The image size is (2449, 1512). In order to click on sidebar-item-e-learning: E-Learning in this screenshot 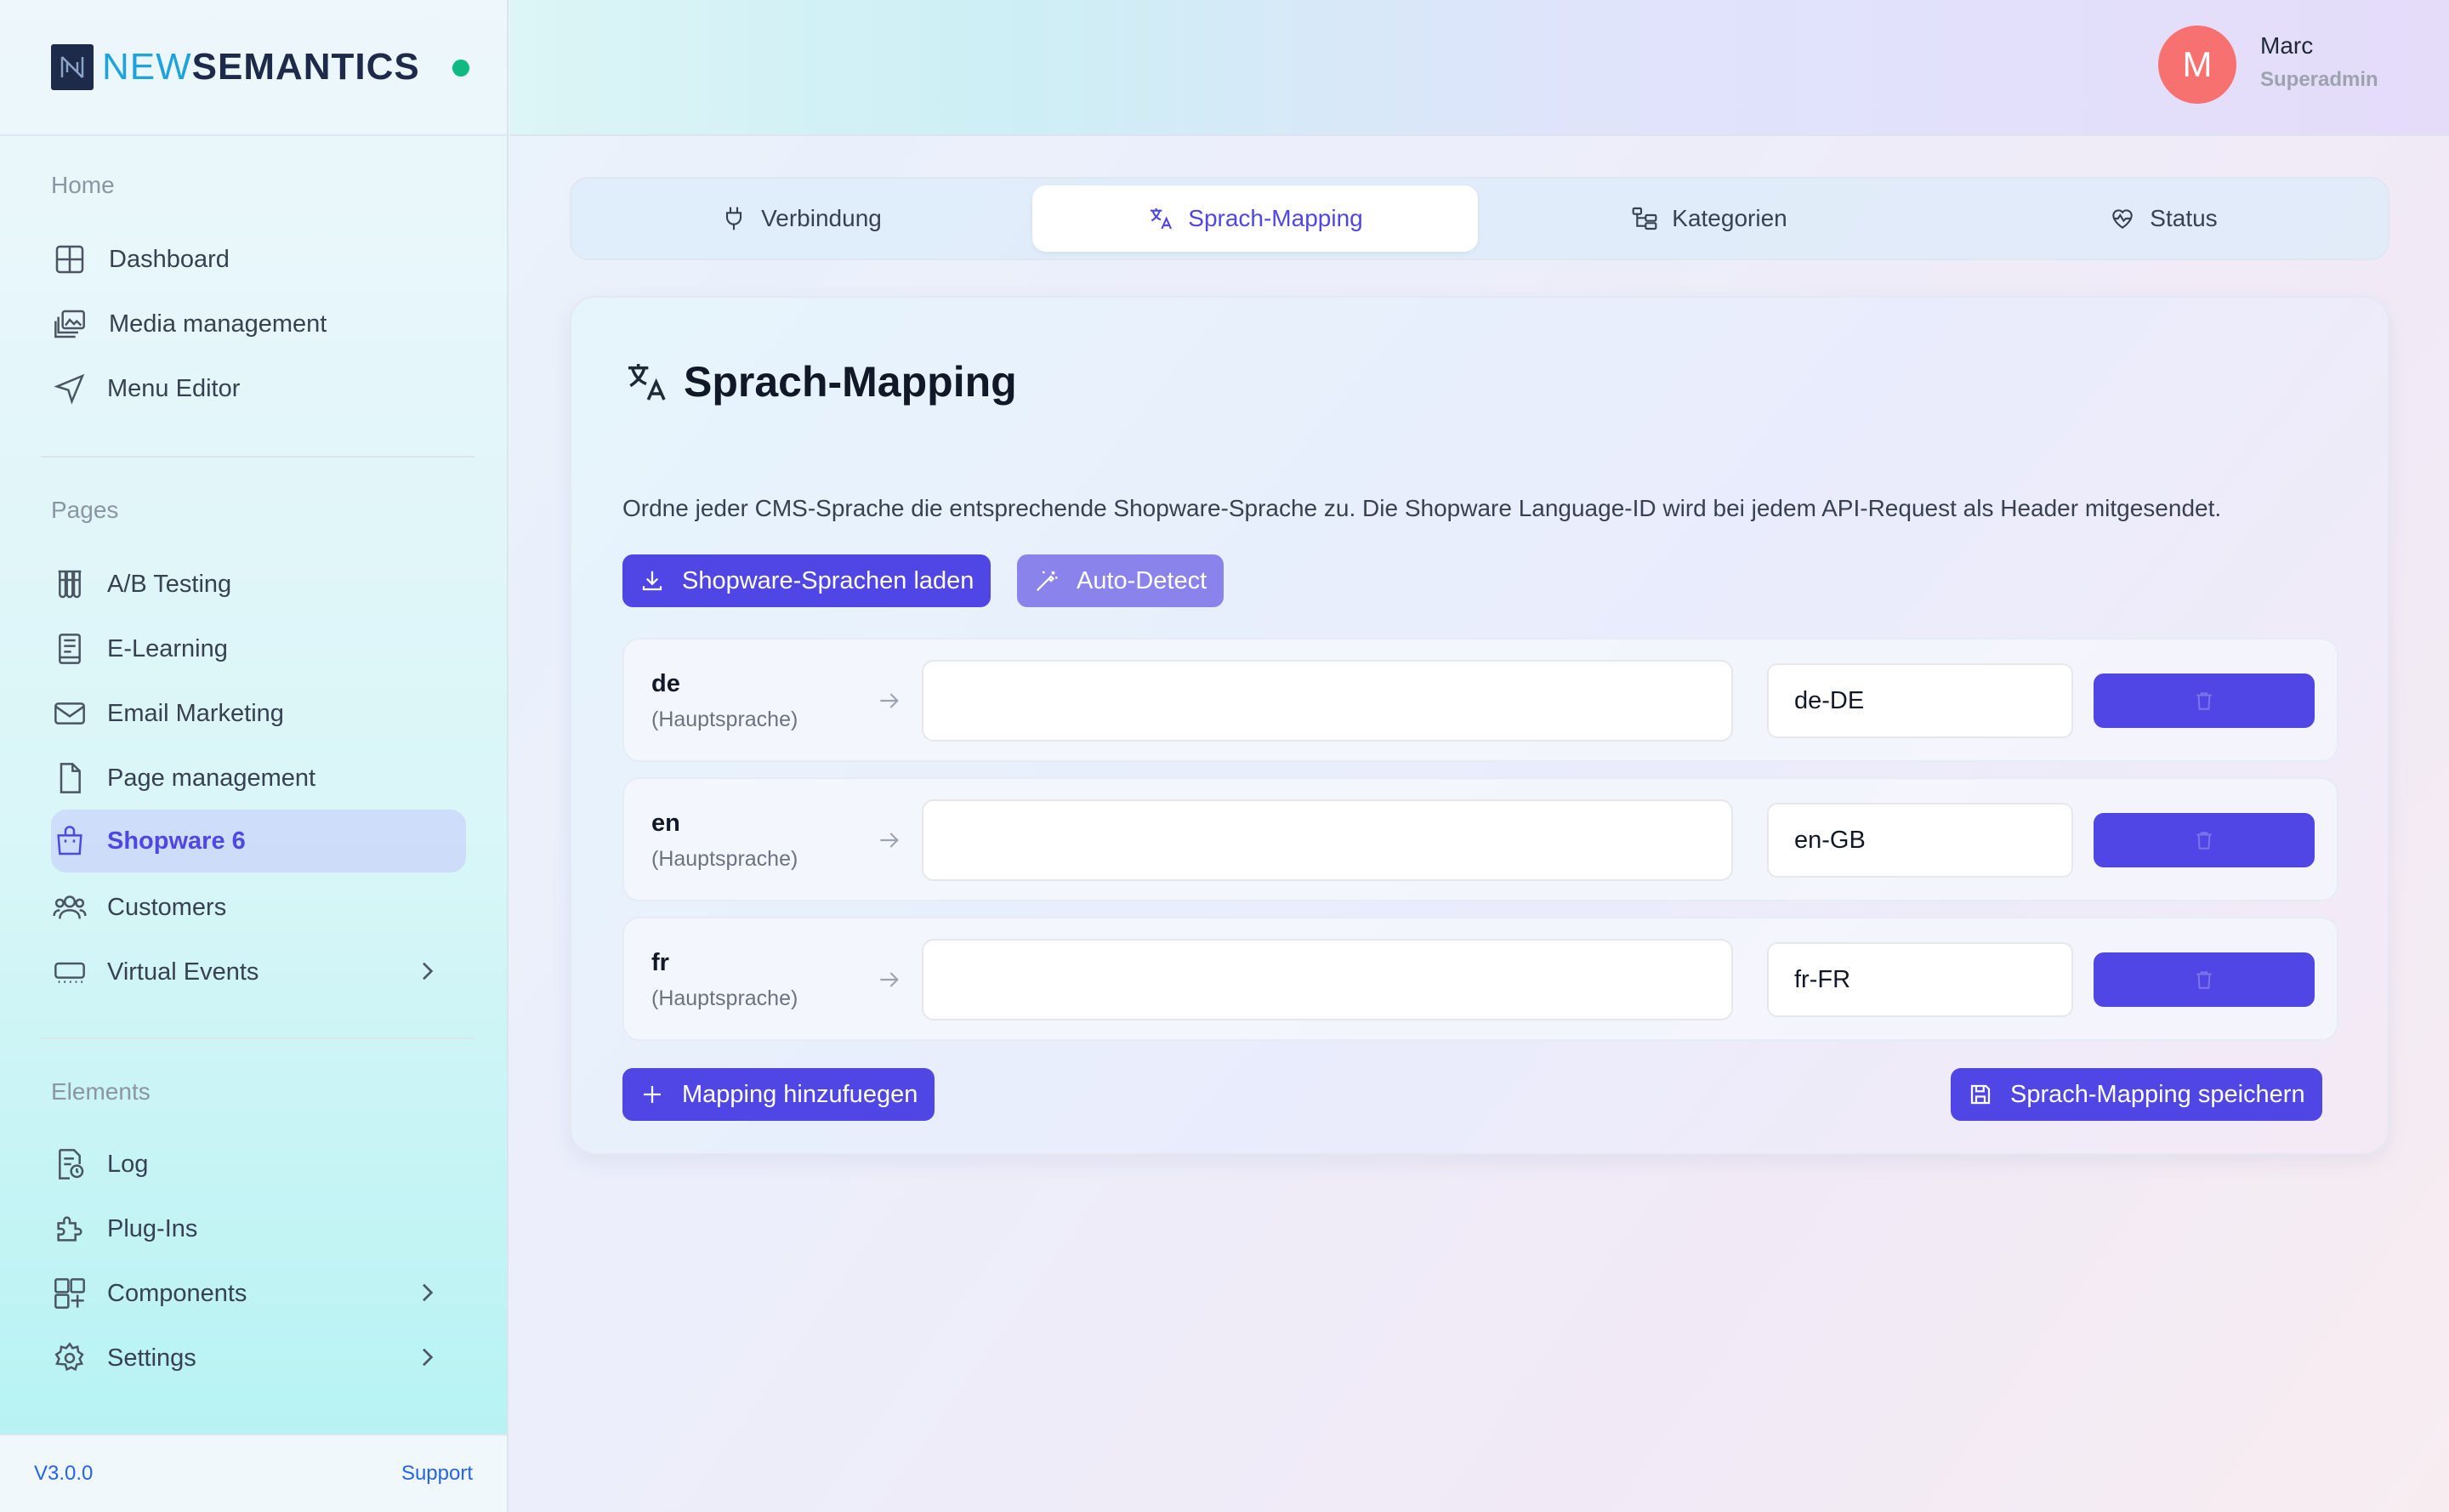, I will do `click(258, 648)`.